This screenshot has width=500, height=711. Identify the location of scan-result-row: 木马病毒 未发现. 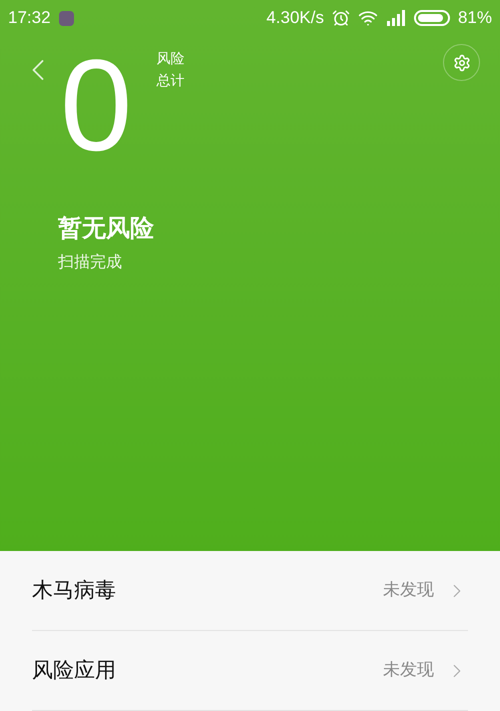
(250, 591).